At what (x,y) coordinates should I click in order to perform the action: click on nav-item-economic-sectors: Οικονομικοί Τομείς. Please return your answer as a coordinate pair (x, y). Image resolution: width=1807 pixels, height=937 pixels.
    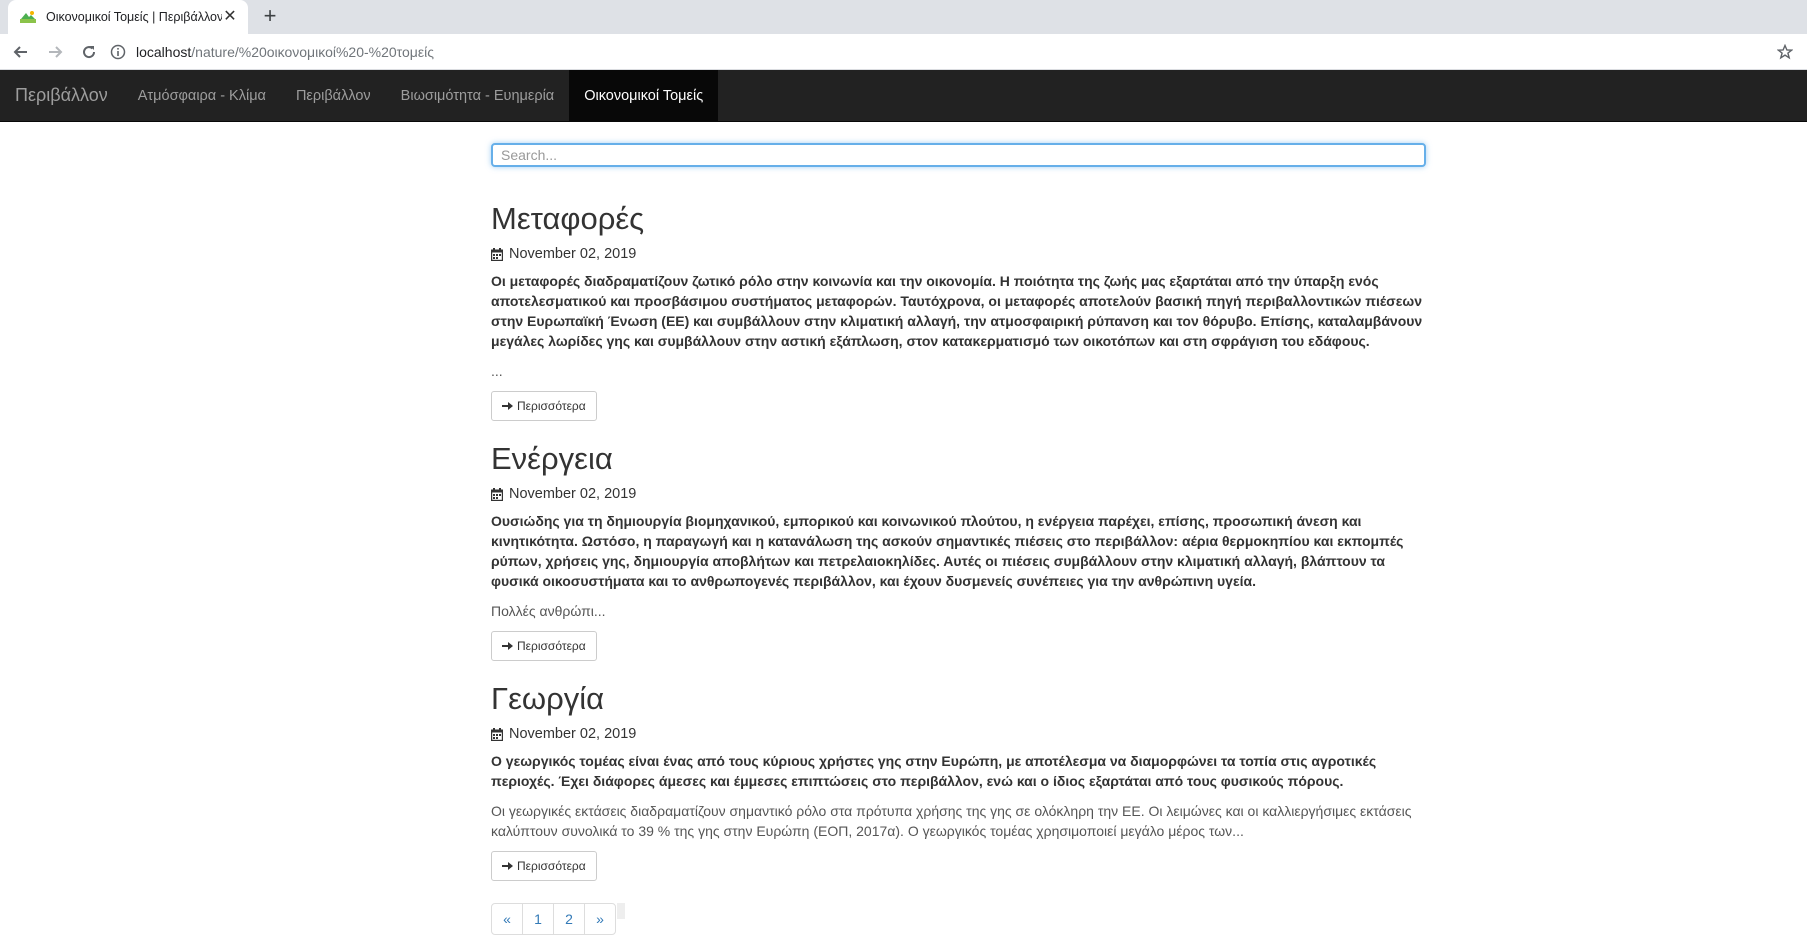
    Looking at the image, I should click on (644, 95).